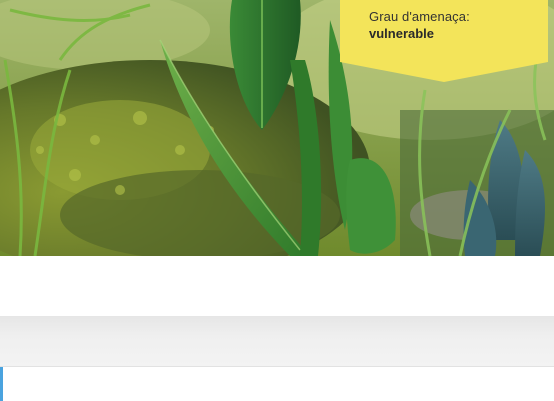  I want to click on threat-level-badge: Grau d'amenaça: vulnerable, so click(444, 41).